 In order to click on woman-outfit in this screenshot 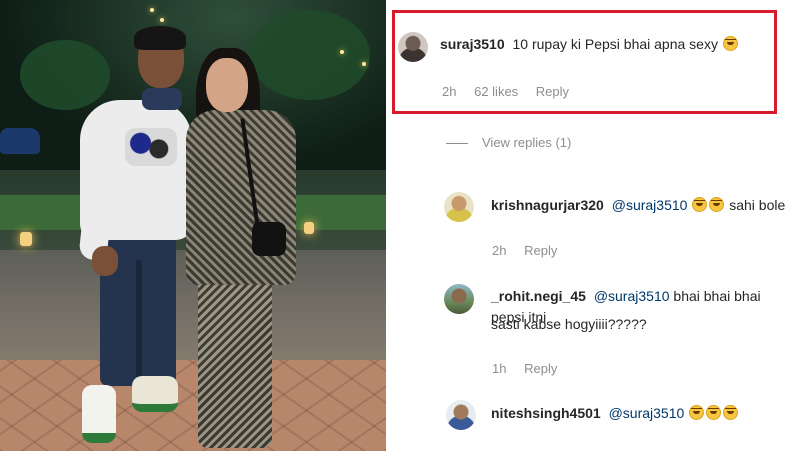, I will do `click(241, 197)`.